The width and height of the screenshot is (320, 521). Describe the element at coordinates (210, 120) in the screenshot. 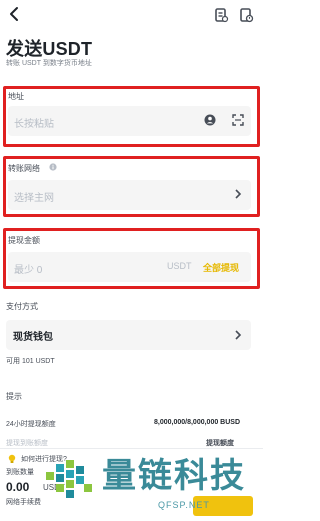

I see `address-book-icon` at that location.